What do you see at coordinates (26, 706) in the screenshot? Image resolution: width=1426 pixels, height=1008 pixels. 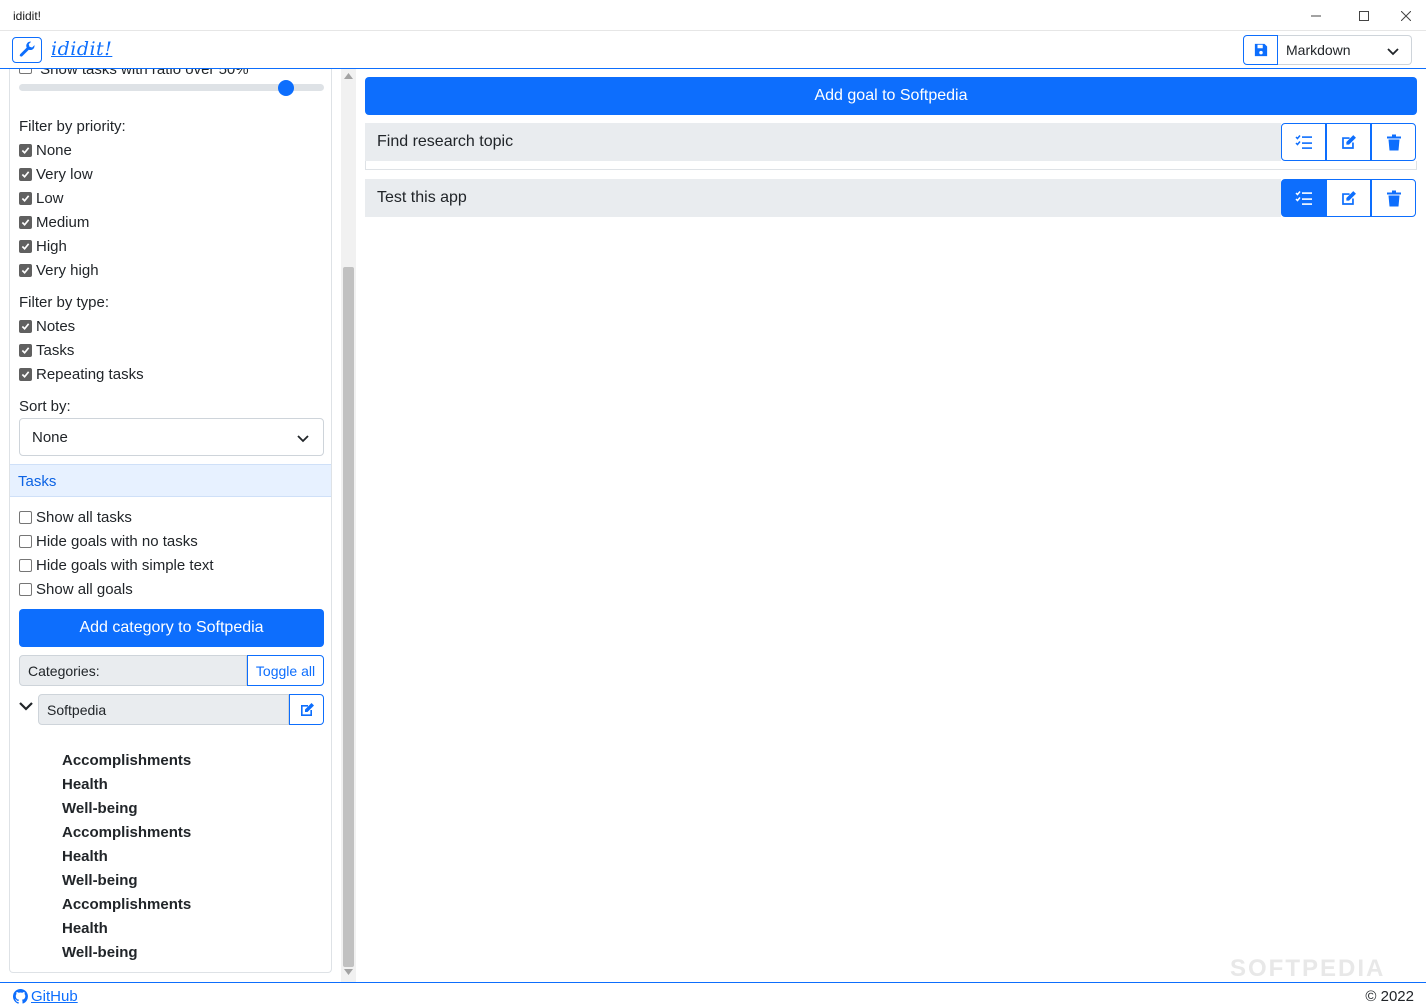 I see `collapse-caret-icon` at bounding box center [26, 706].